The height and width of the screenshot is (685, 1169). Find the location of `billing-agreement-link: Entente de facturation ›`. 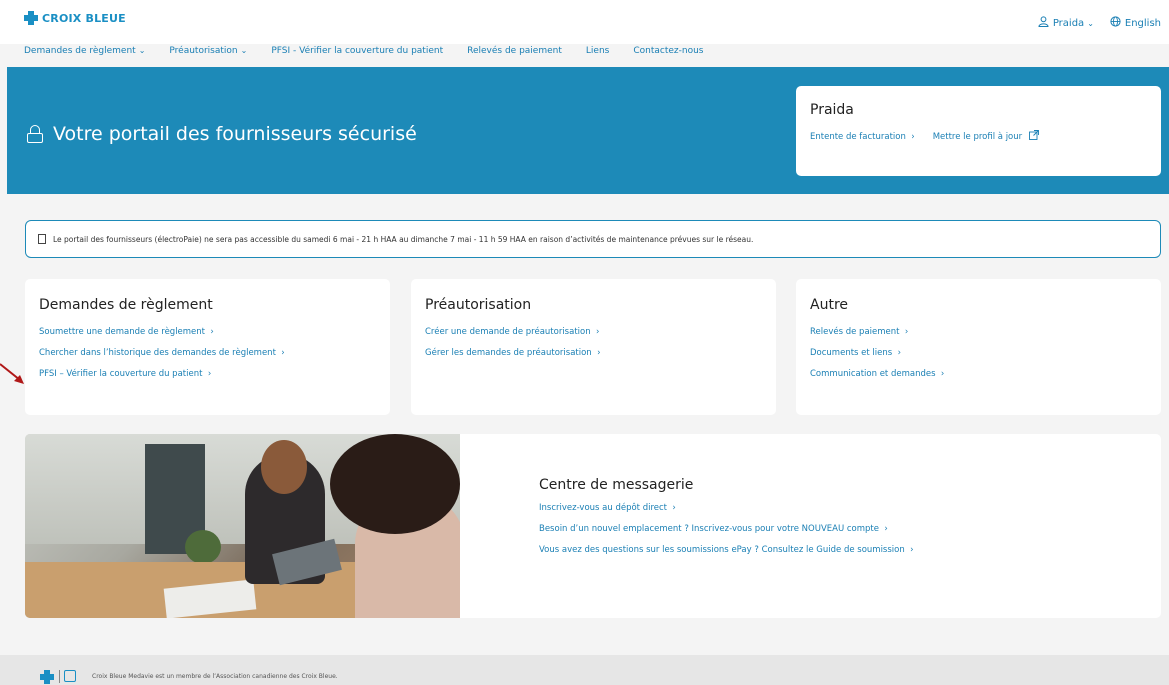

billing-agreement-link: Entente de facturation › is located at coordinates (862, 137).